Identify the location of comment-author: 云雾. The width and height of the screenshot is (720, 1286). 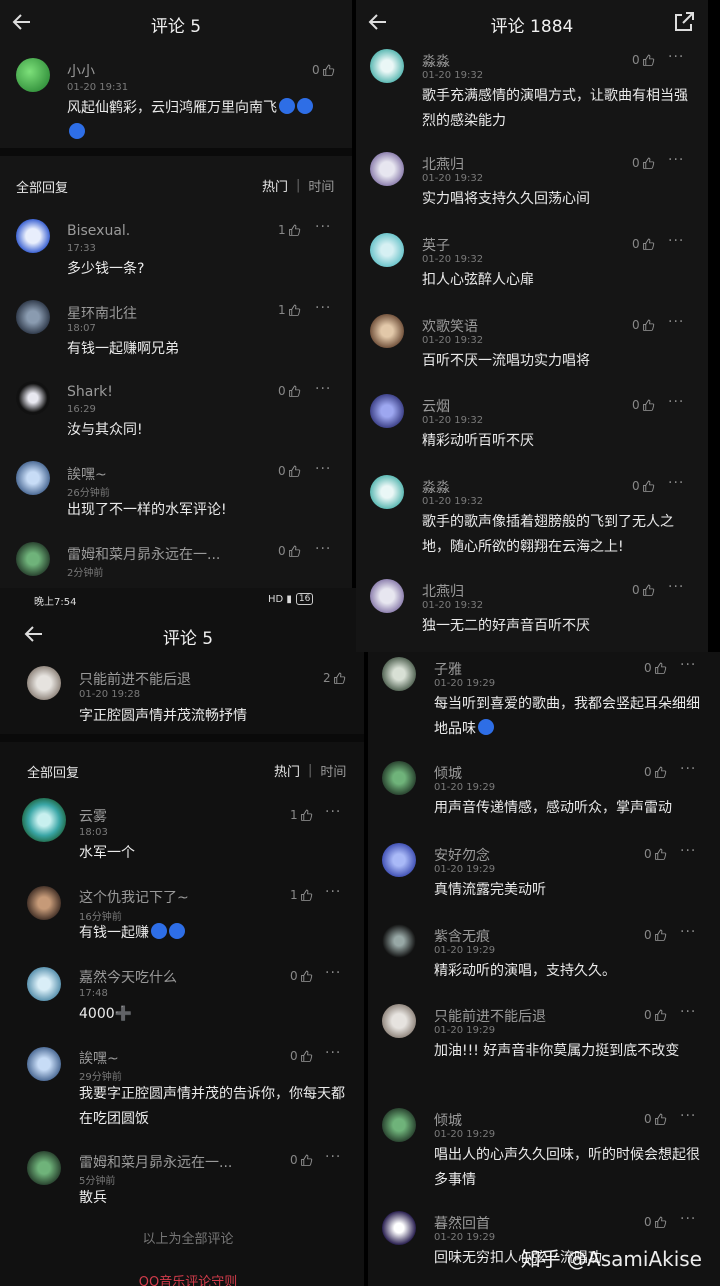
(93, 816).